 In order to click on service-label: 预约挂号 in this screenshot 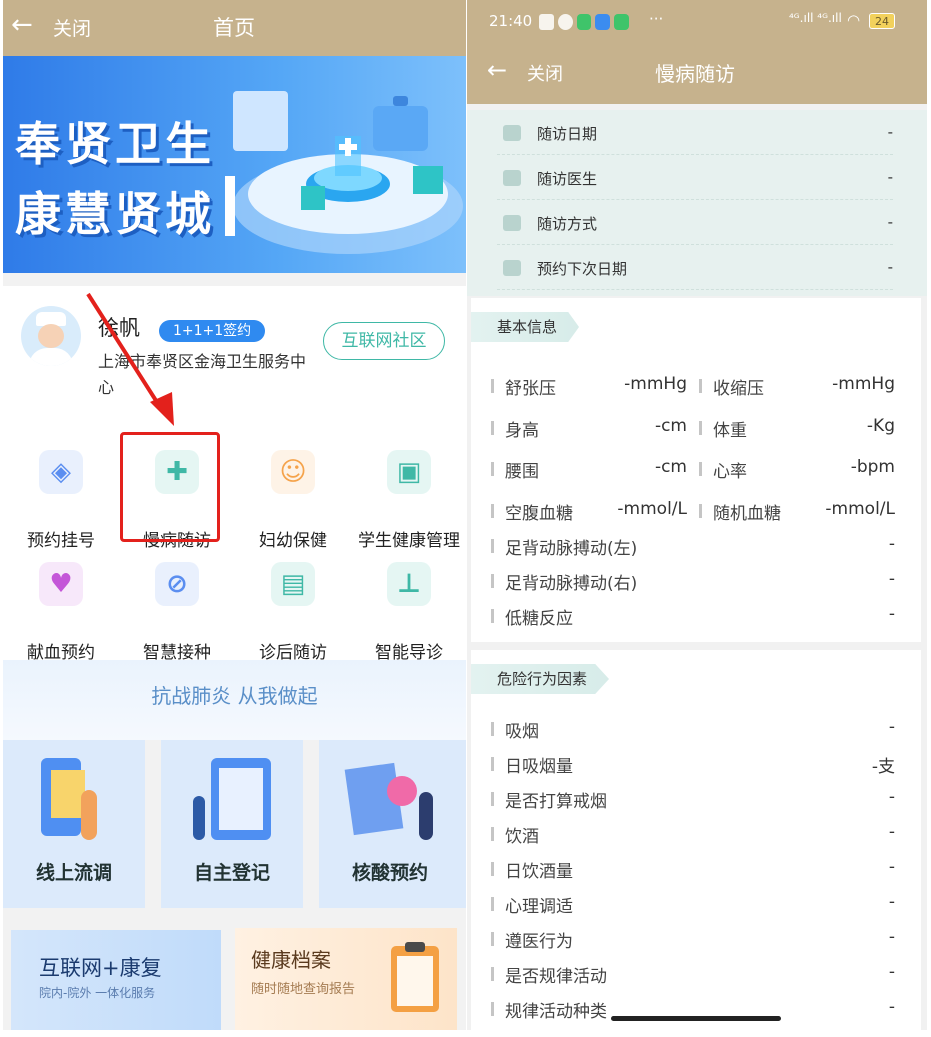, I will do `click(61, 541)`.